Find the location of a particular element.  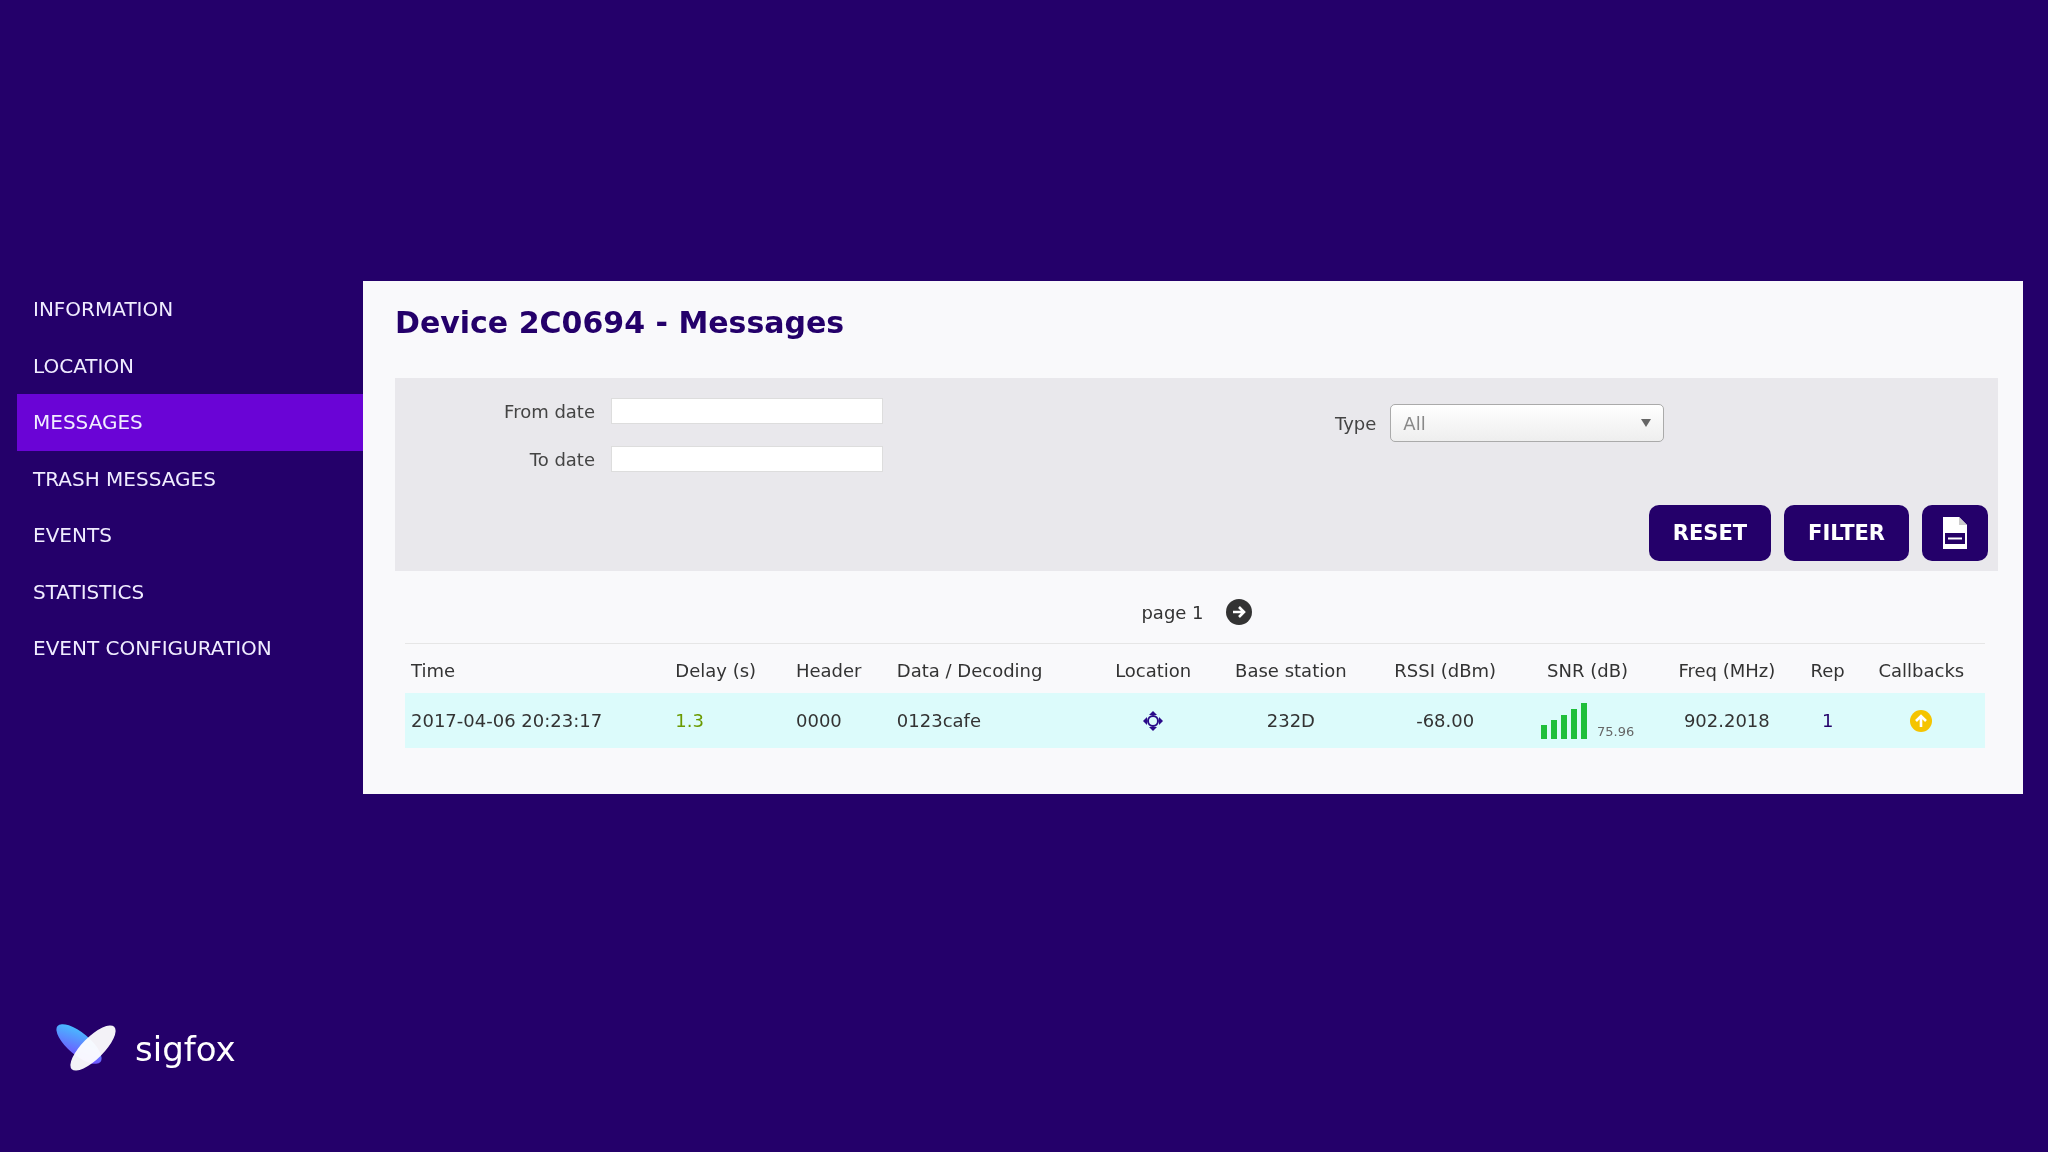

column-header: Base station is located at coordinates (1291, 668).